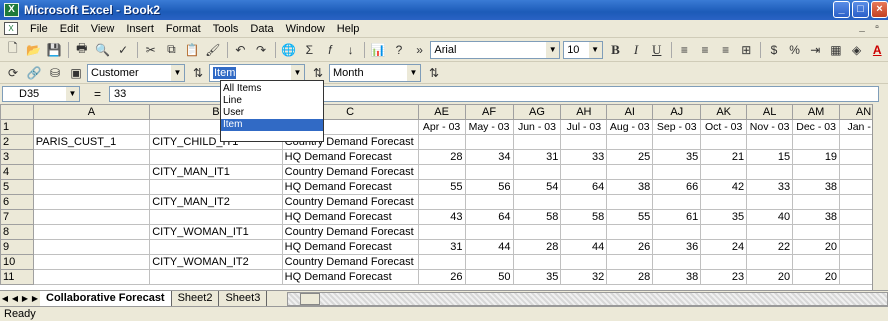  I want to click on spelling-icon: ✓, so click(123, 50).